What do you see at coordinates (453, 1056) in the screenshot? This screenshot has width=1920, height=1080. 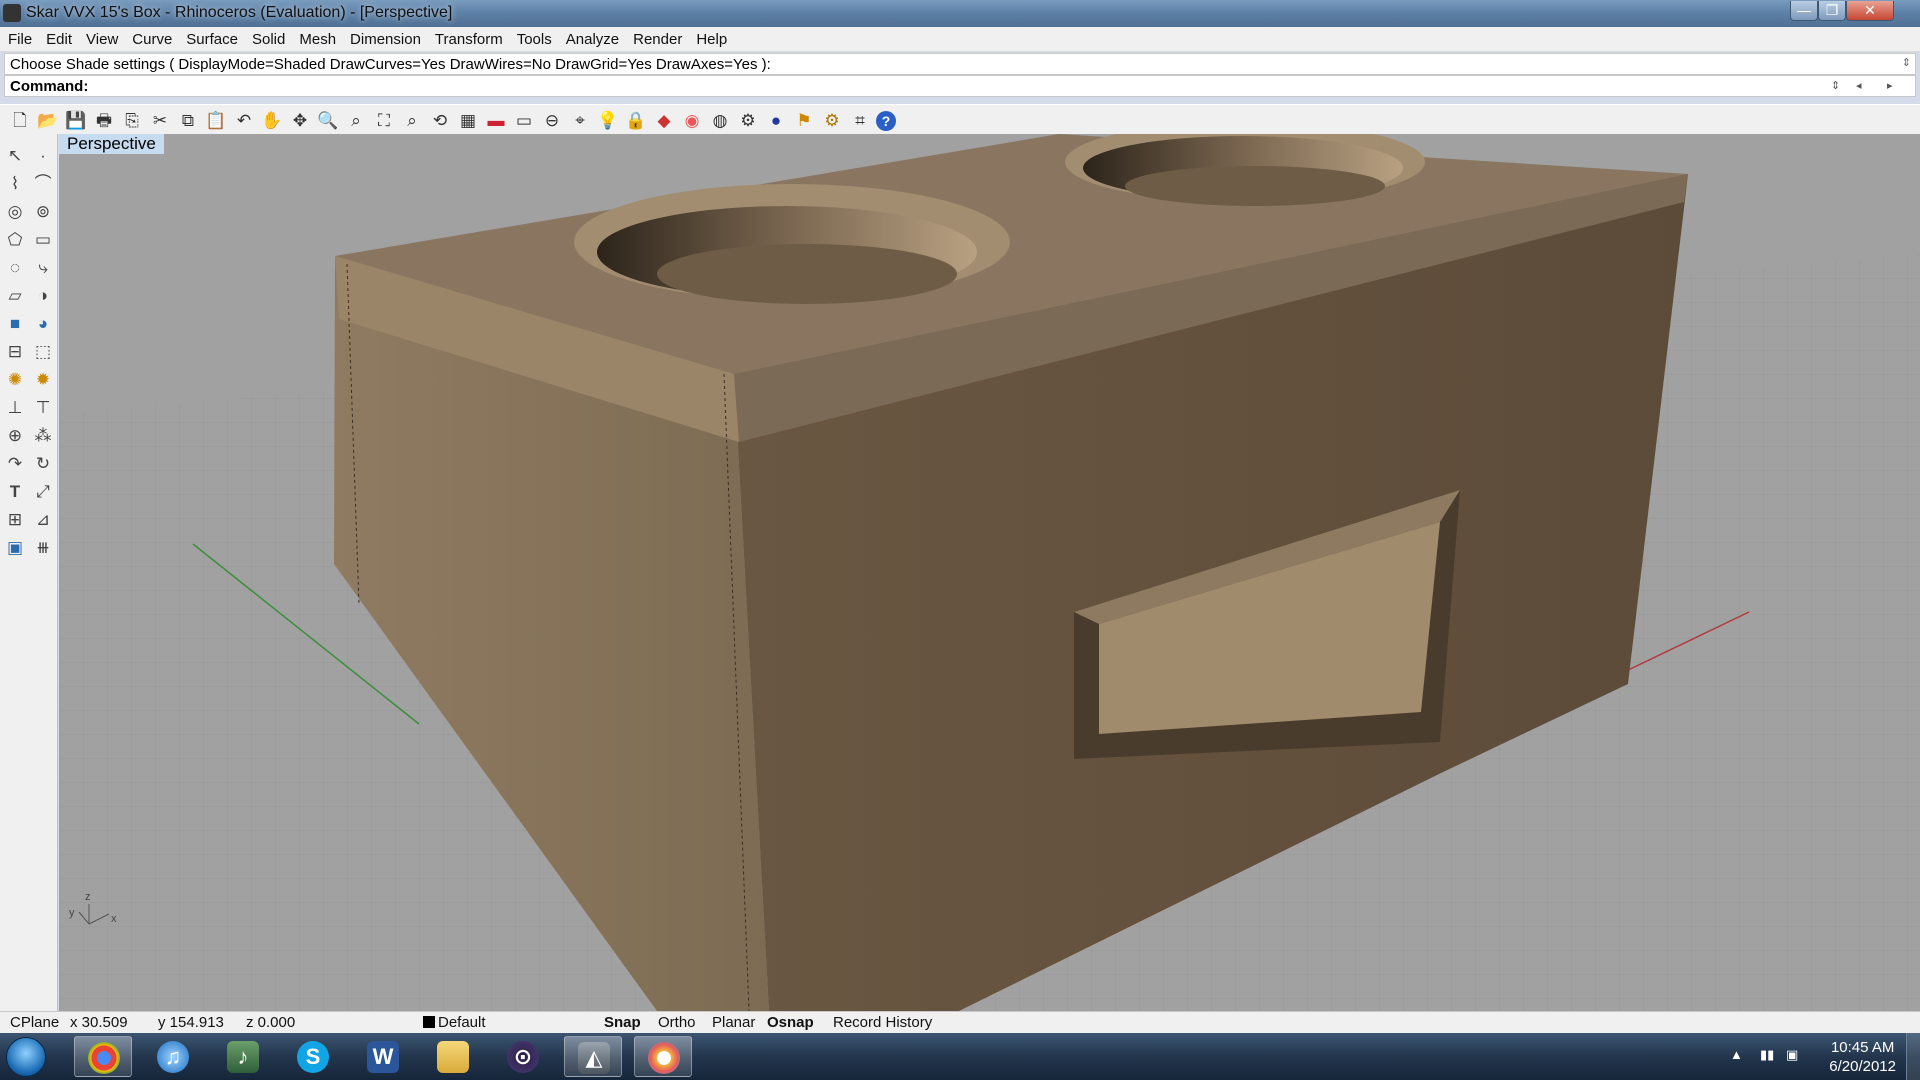 I see `taskbar-explorer` at bounding box center [453, 1056].